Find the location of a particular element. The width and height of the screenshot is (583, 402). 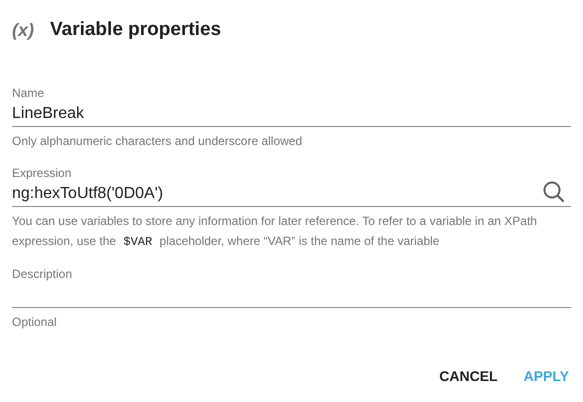

search-icon is located at coordinates (554, 192).